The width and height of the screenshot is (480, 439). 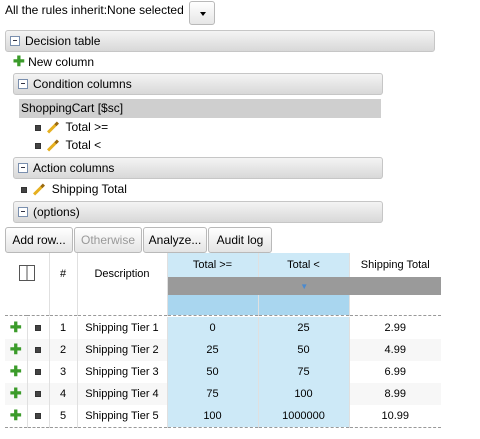 I want to click on options-header: (options), so click(x=198, y=212).